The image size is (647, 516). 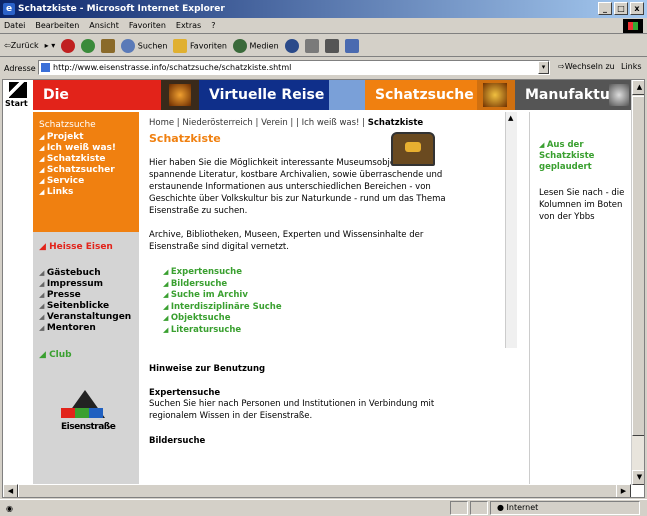 I want to click on logo-blue-block, so click(x=96, y=413).